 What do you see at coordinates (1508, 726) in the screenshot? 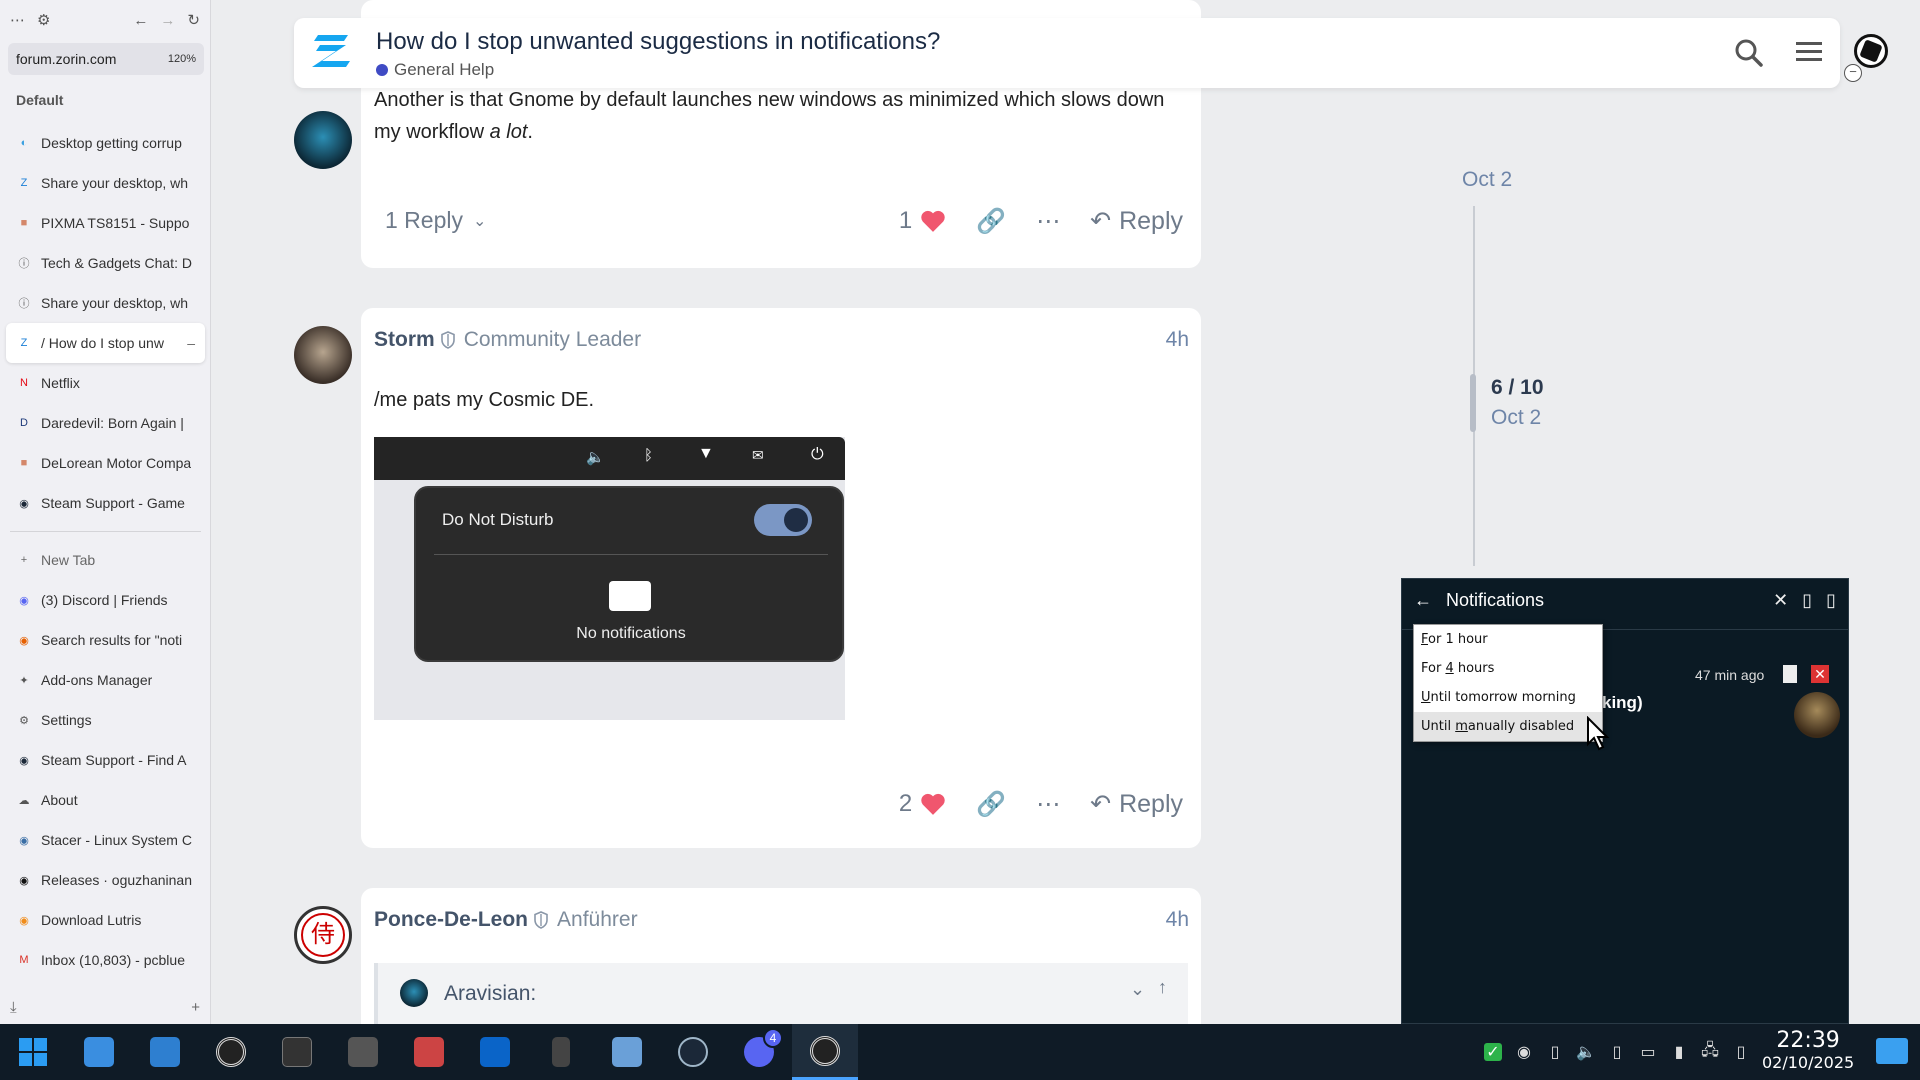
I see `menu-item-until-manually-disabled: Until manually disabled` at bounding box center [1508, 726].